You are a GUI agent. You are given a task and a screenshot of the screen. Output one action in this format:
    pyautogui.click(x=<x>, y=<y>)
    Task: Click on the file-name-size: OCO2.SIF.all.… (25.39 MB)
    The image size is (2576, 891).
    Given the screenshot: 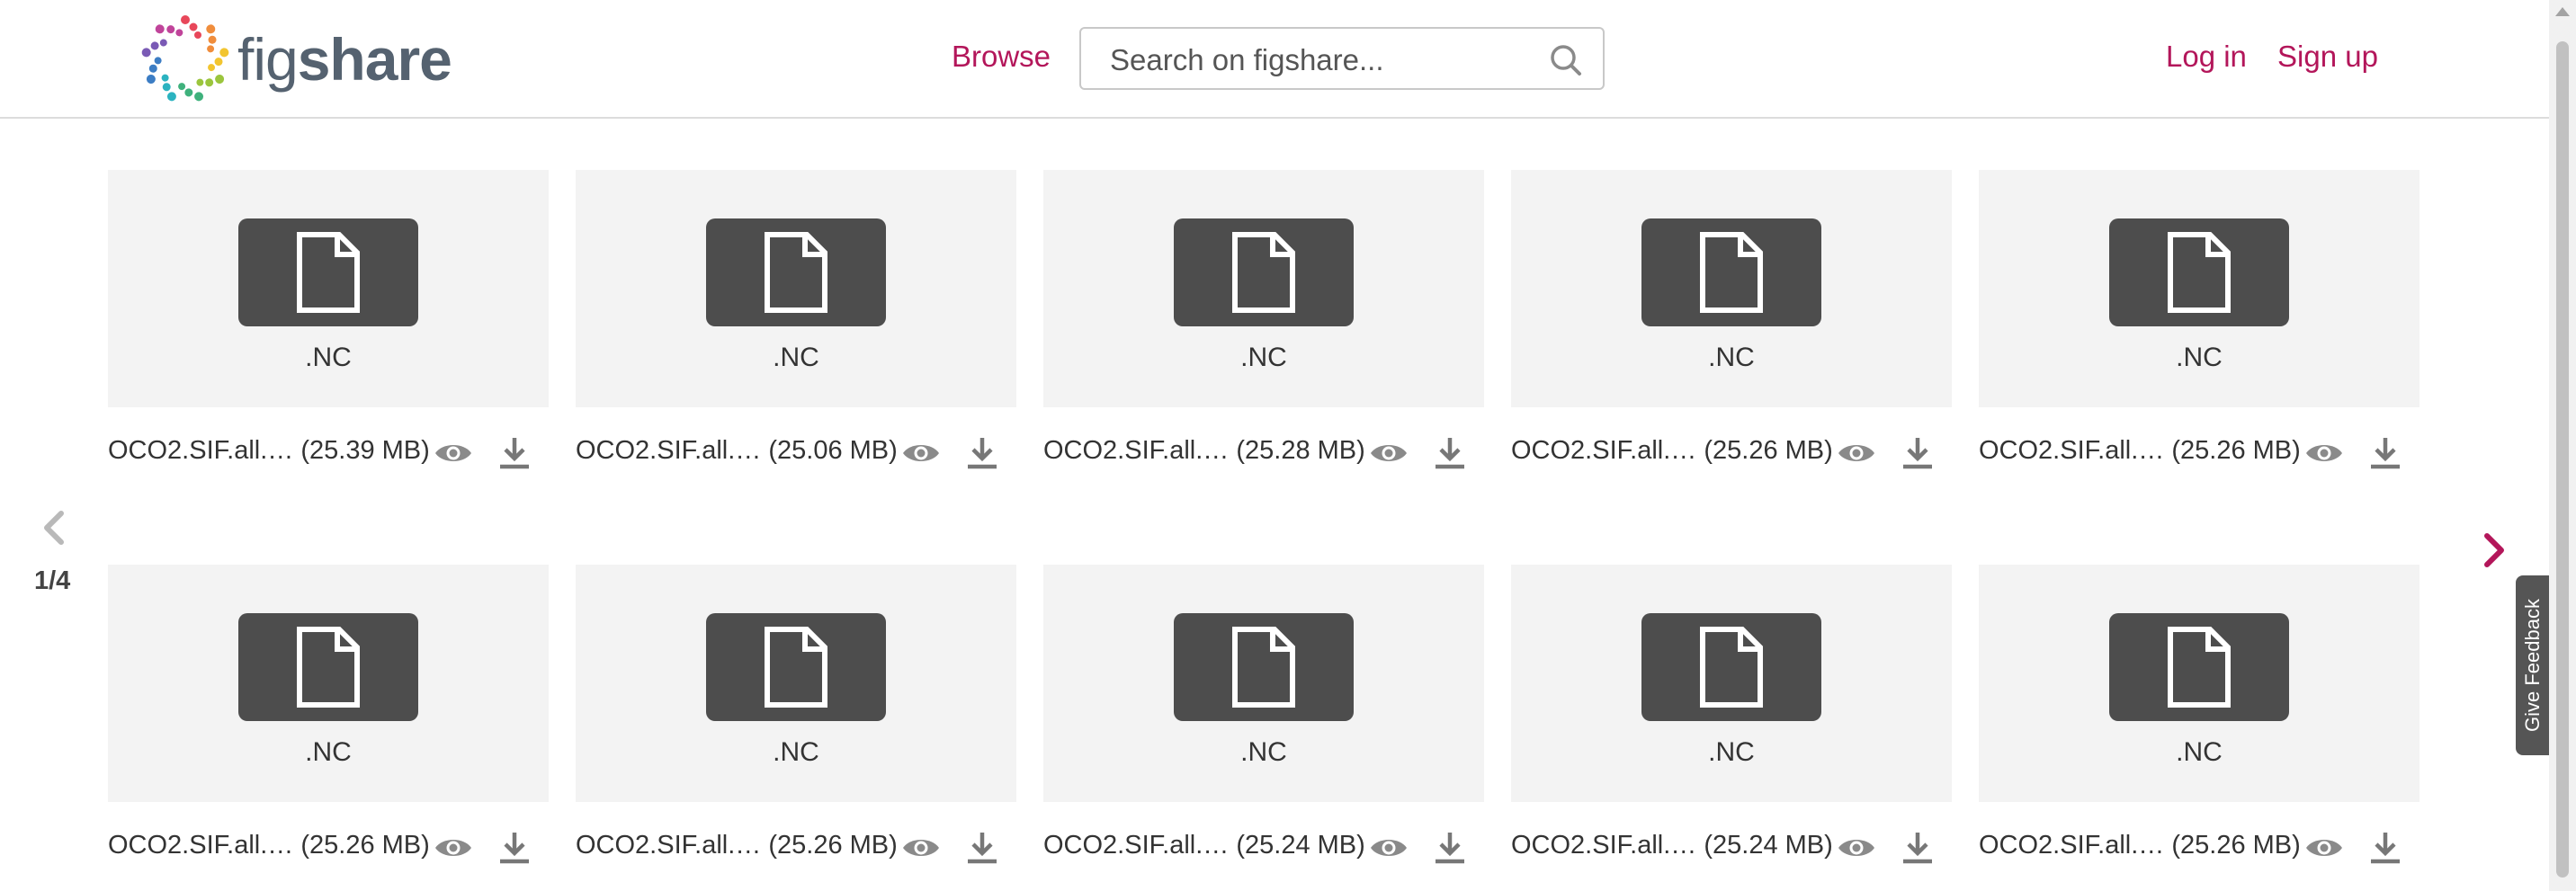 What is the action you would take?
    pyautogui.click(x=269, y=451)
    